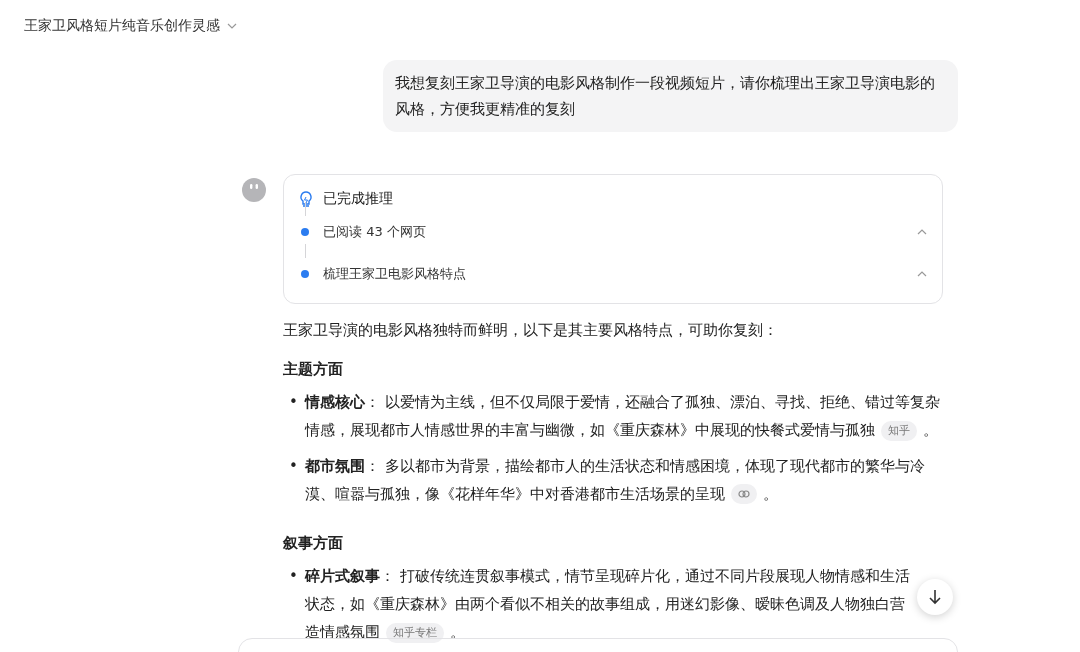 This screenshot has width=1080, height=652. What do you see at coordinates (615, 481) in the screenshot?
I see `bullet-text: 都市氛围： 多以都市为背景，描绘都市人的生活状态和情感困境，体现了现代都市的繁华与冷漠、喧嚣与孤独，像《花样年华》中对香港都市生活场景的呈现 。` at bounding box center [615, 481].